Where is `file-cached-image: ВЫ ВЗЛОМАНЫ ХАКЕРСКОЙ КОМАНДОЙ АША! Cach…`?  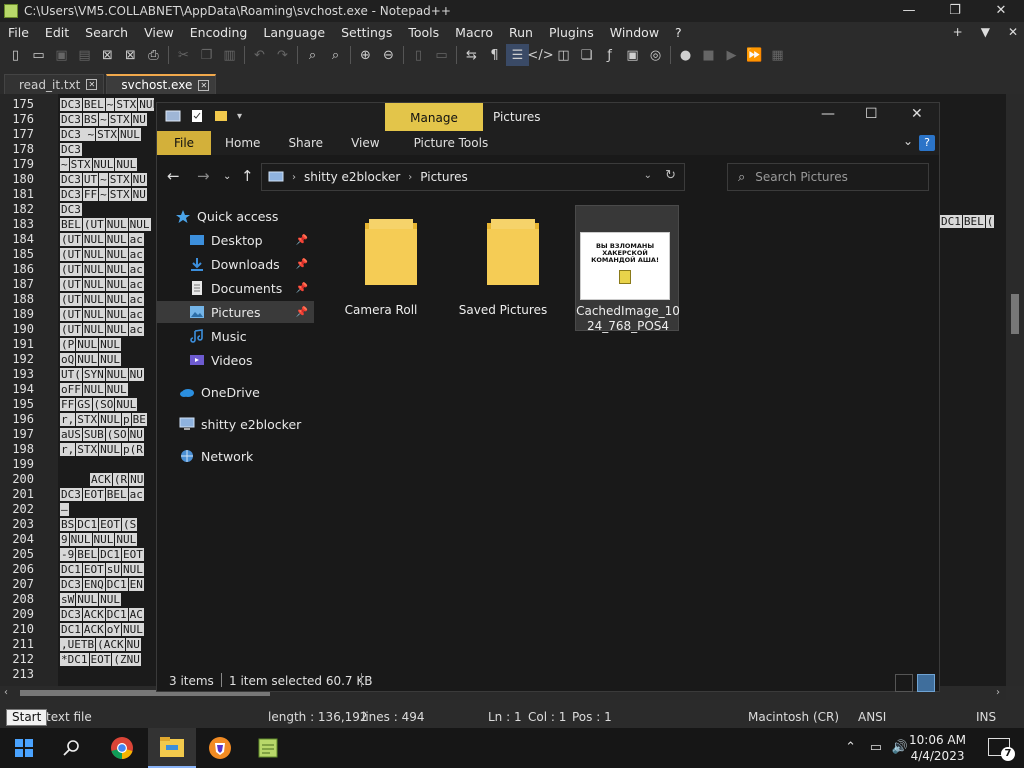 file-cached-image: ВЫ ВЗЛОМАНЫ ХАКЕРСКОЙ КОМАНДОЙ АША! Cach… is located at coordinates (627, 269).